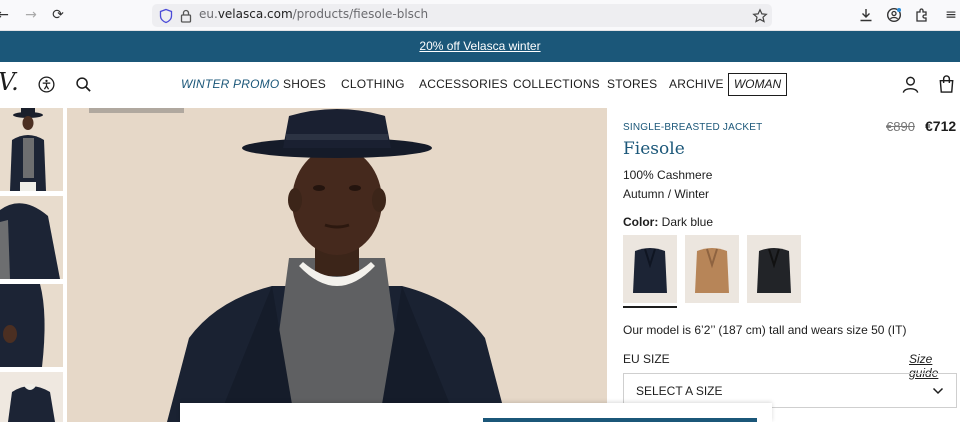 The width and height of the screenshot is (960, 422). What do you see at coordinates (894, 15) in the screenshot?
I see `account-icon` at bounding box center [894, 15].